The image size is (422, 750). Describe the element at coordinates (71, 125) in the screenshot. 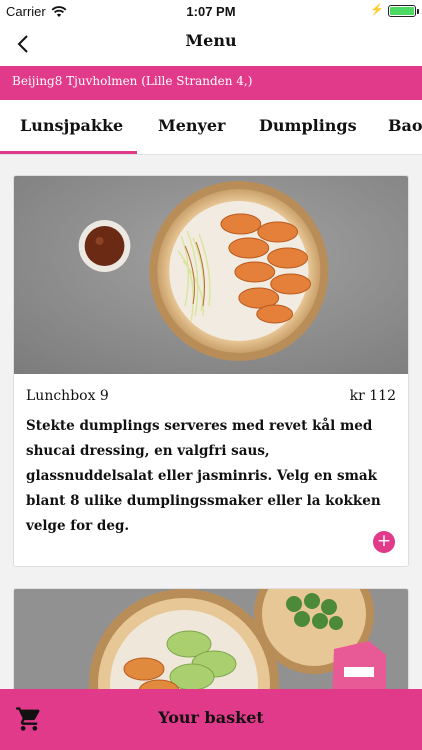

I see `tab-lunsjpakke: Lunsjpakke` at that location.